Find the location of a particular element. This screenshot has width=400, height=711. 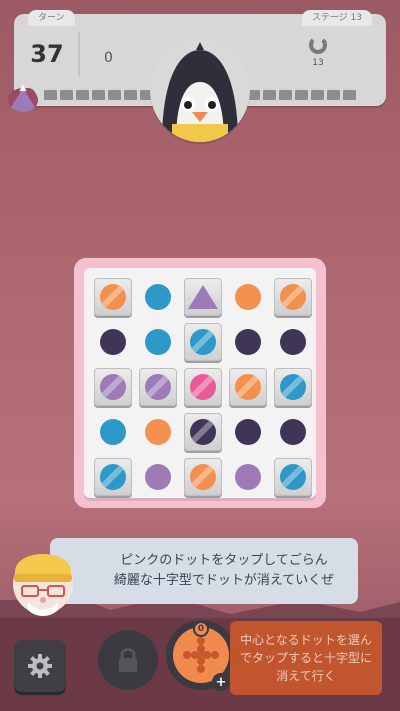

triangle-icon: ▲ is located at coordinates (23, 97).